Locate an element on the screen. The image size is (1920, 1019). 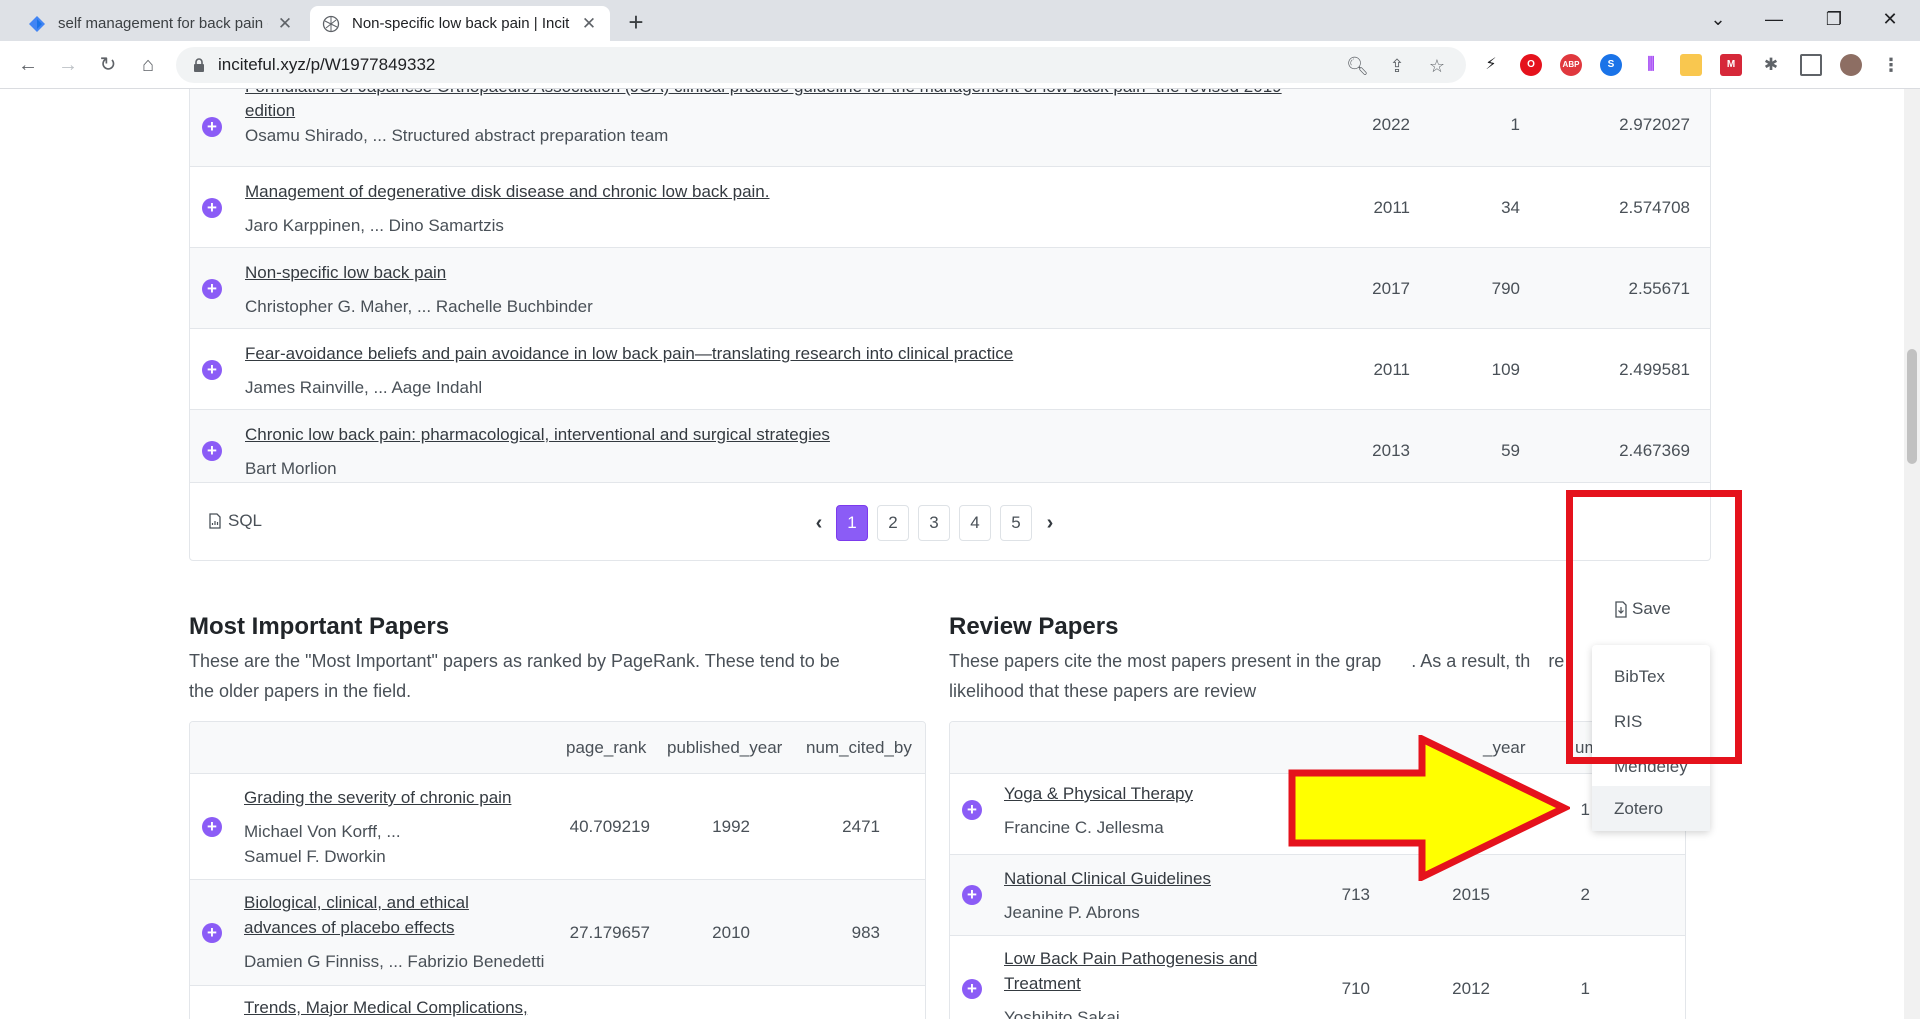
paper-title-link-continued: Treatment is located at coordinates (1042, 984).